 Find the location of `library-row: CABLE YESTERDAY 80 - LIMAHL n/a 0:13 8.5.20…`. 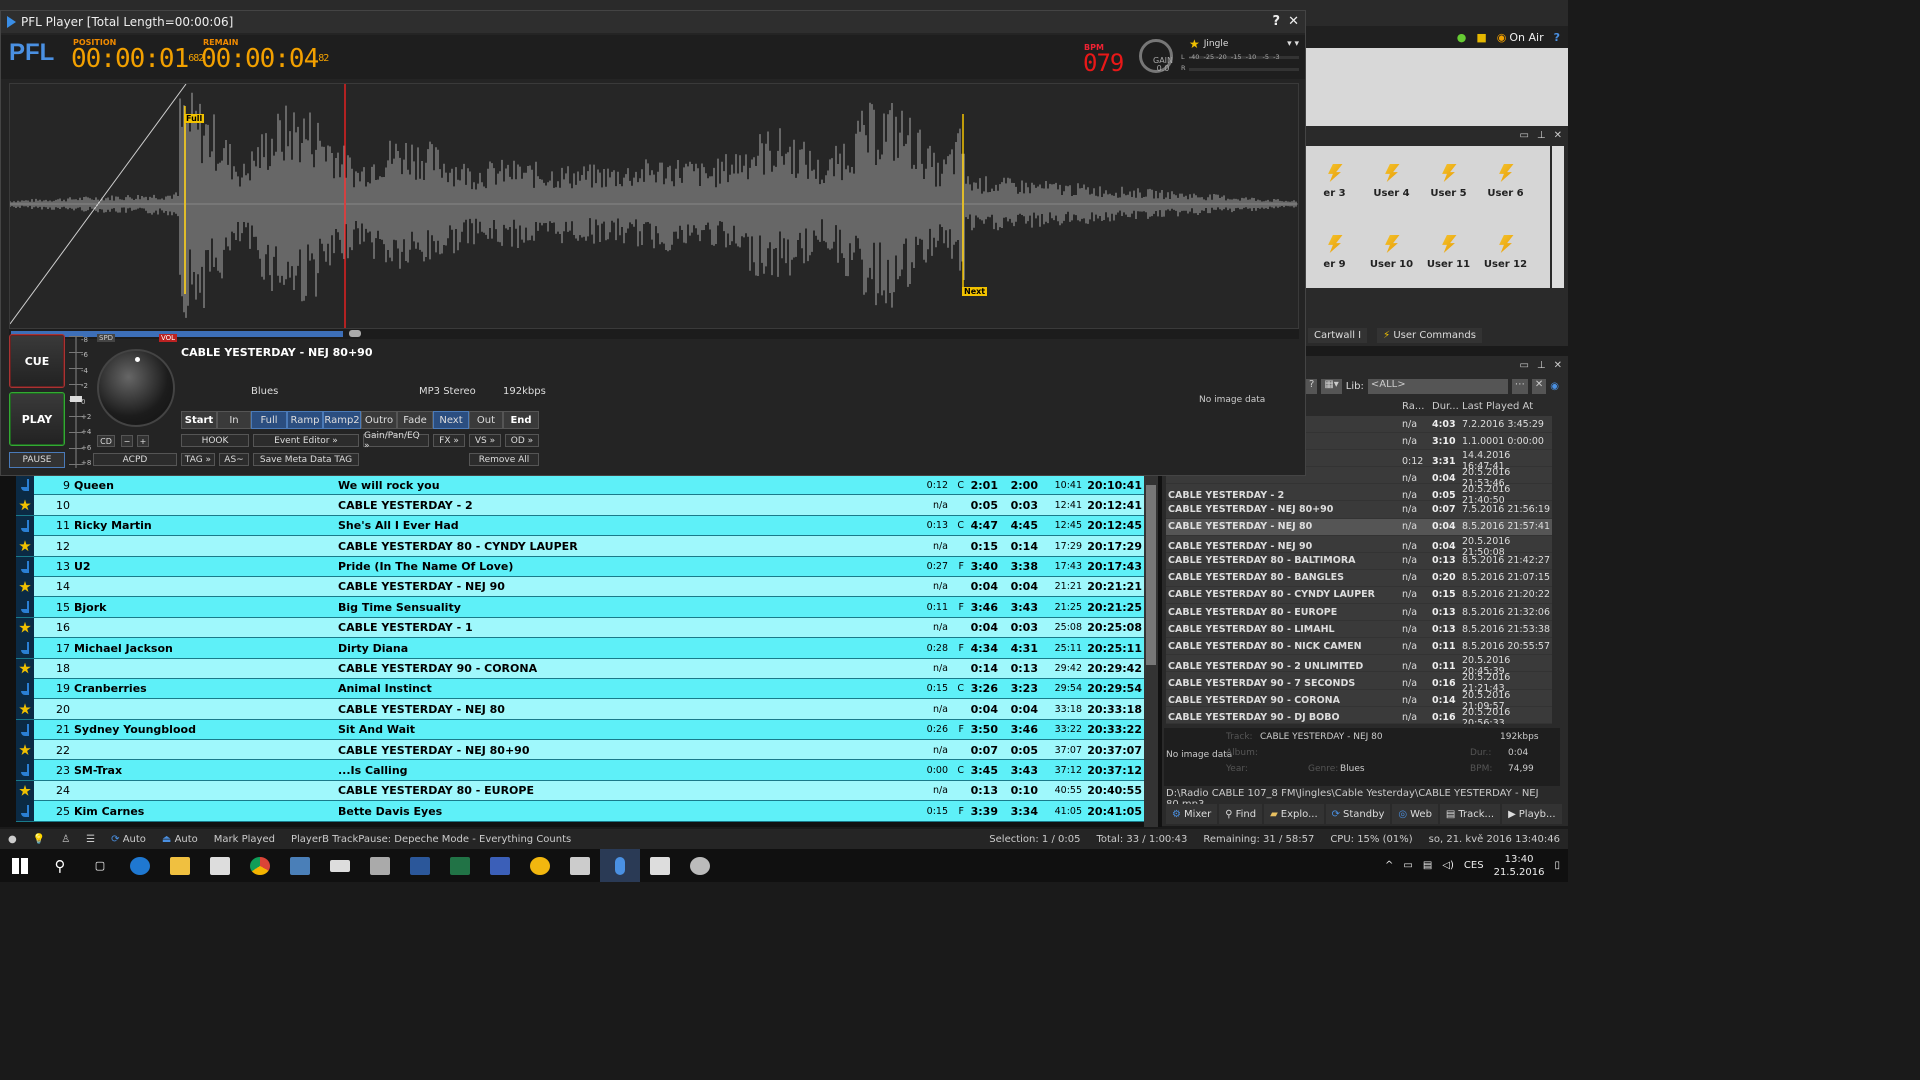

library-row: CABLE YESTERDAY 80 - LIMAHL n/a 0:13 8.5.20… is located at coordinates (1359, 630).